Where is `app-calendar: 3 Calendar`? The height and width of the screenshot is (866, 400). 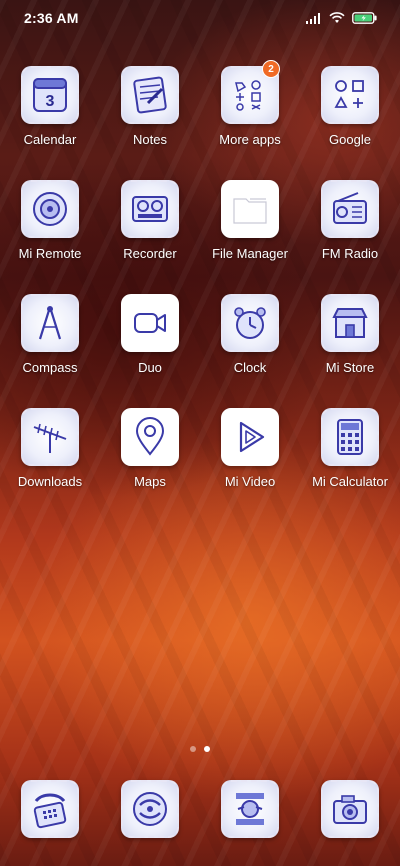
app-calendar: 3 Calendar is located at coordinates (50, 117).